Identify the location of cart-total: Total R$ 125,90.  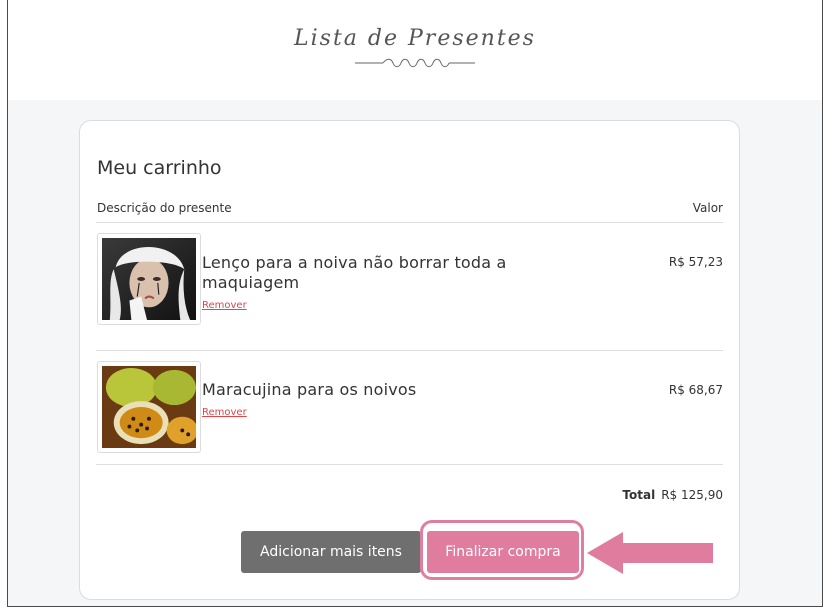
(672, 495).